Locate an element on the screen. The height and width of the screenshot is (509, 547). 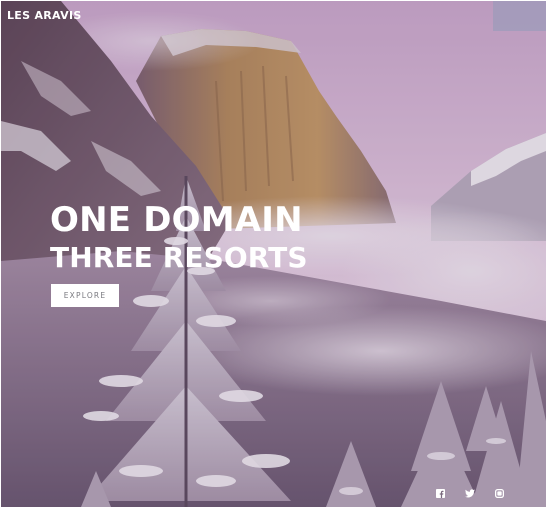
hero-title-line-1: ONE DOMAIN is located at coordinates (176, 220).